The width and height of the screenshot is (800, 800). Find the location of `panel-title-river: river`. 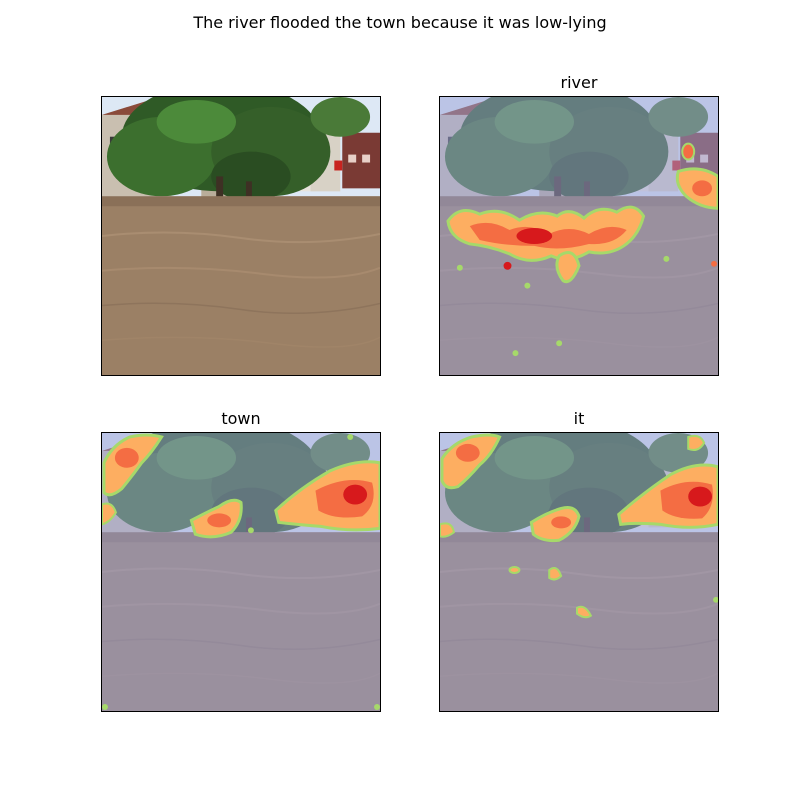

panel-title-river: river is located at coordinates (579, 82).